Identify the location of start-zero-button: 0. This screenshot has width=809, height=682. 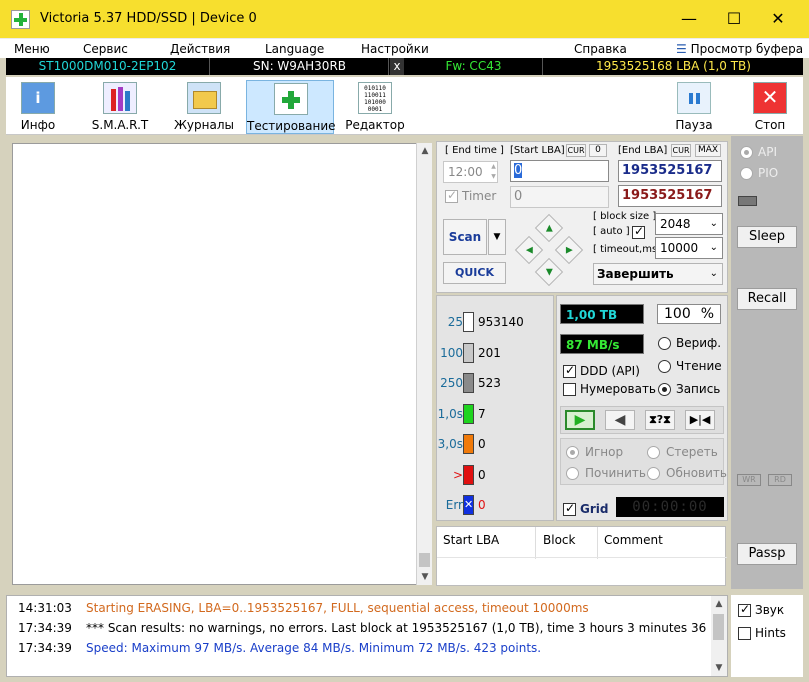
(598, 150).